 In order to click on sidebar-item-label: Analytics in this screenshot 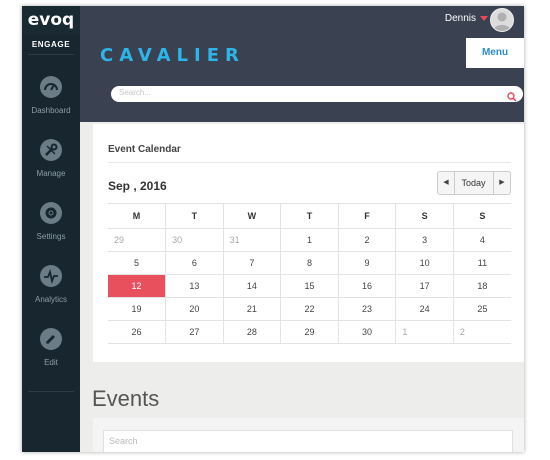, I will do `click(50, 299)`.